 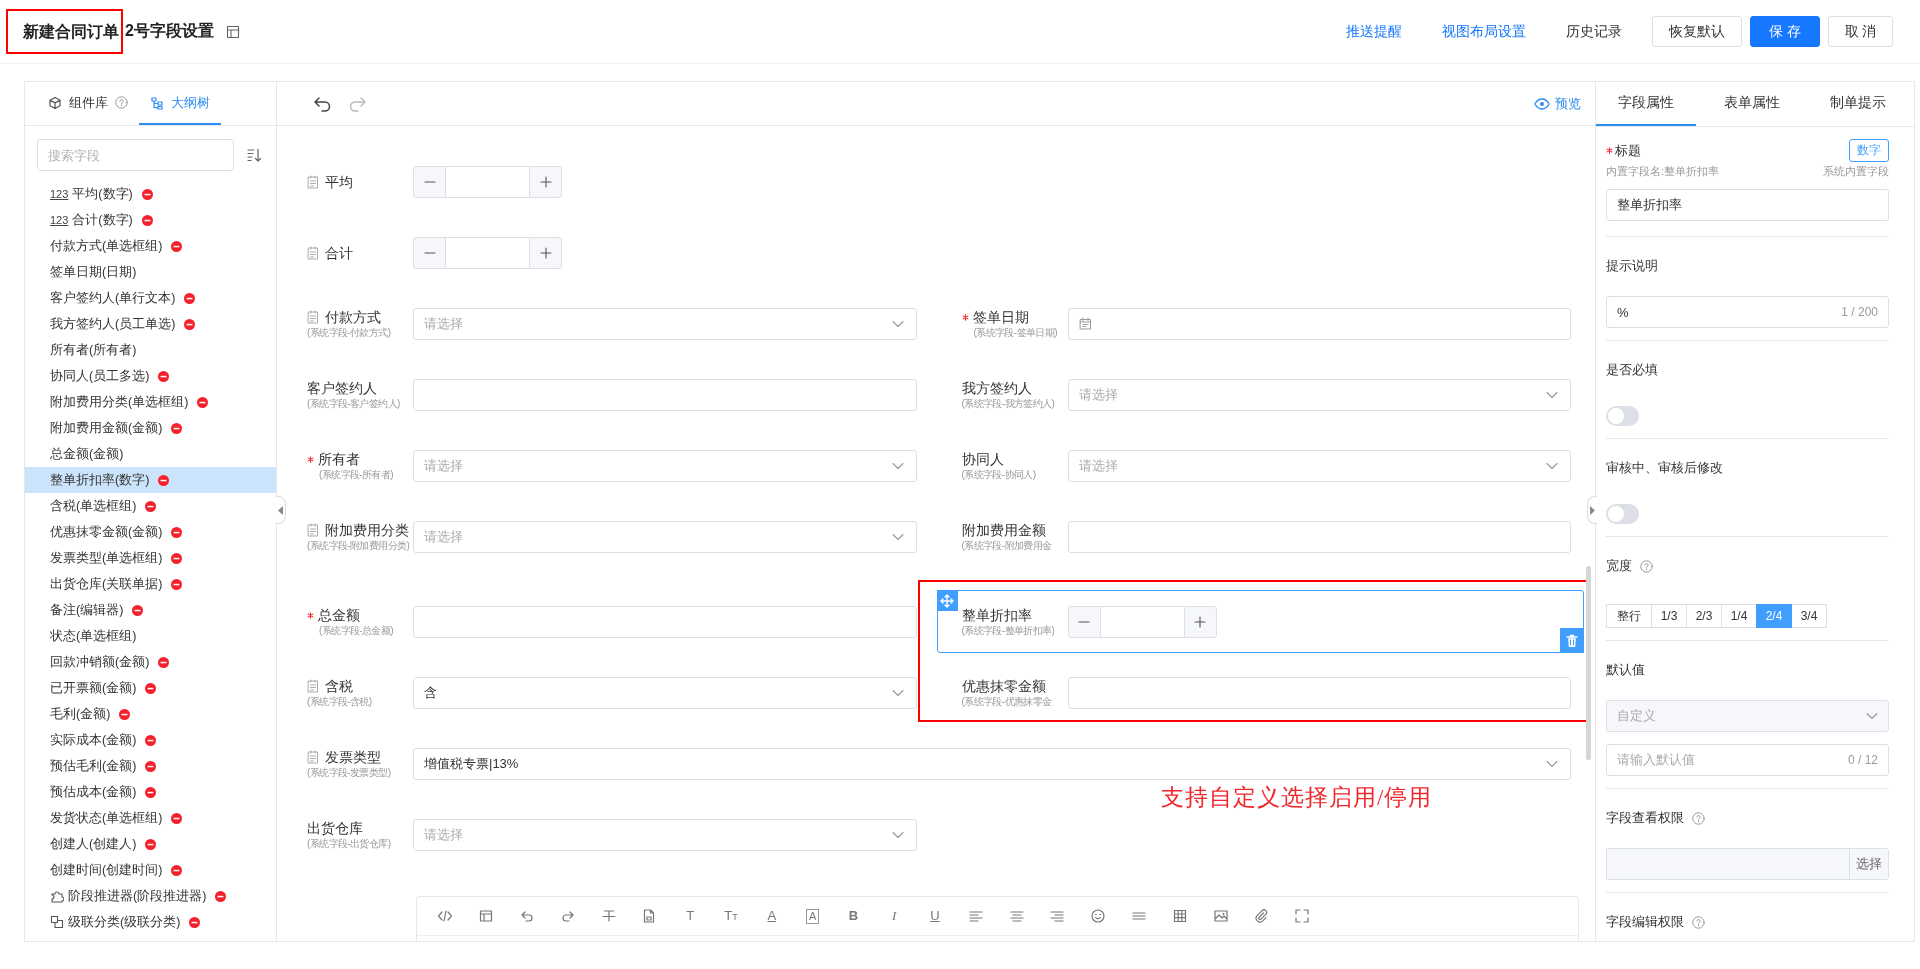 I want to click on field-list-item: 实际成本(金额), so click(x=150, y=740).